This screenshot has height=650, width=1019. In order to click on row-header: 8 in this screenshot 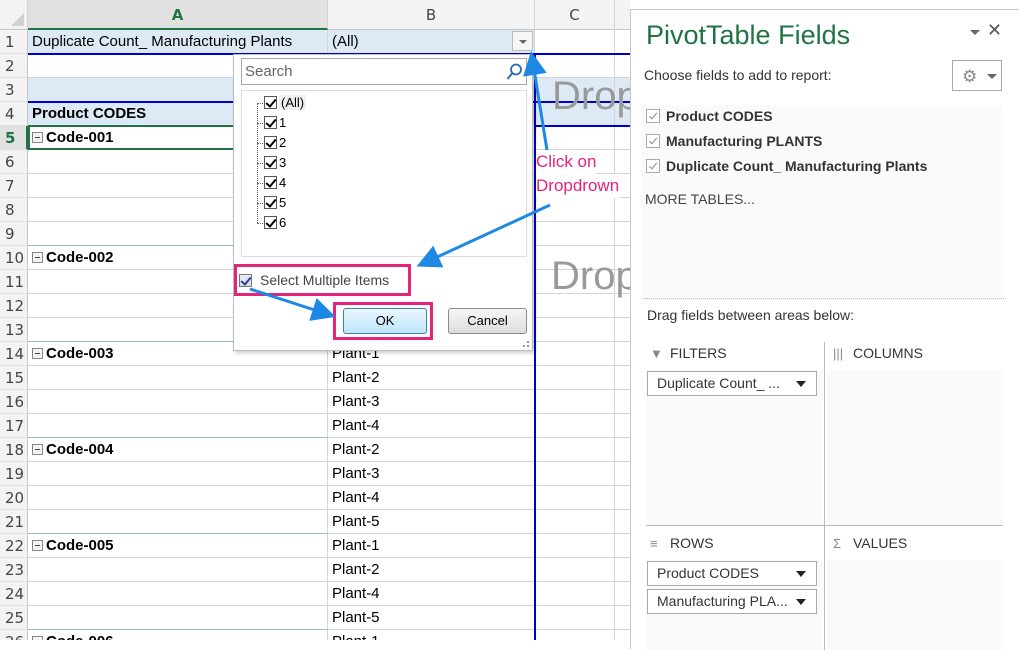, I will do `click(14, 210)`.